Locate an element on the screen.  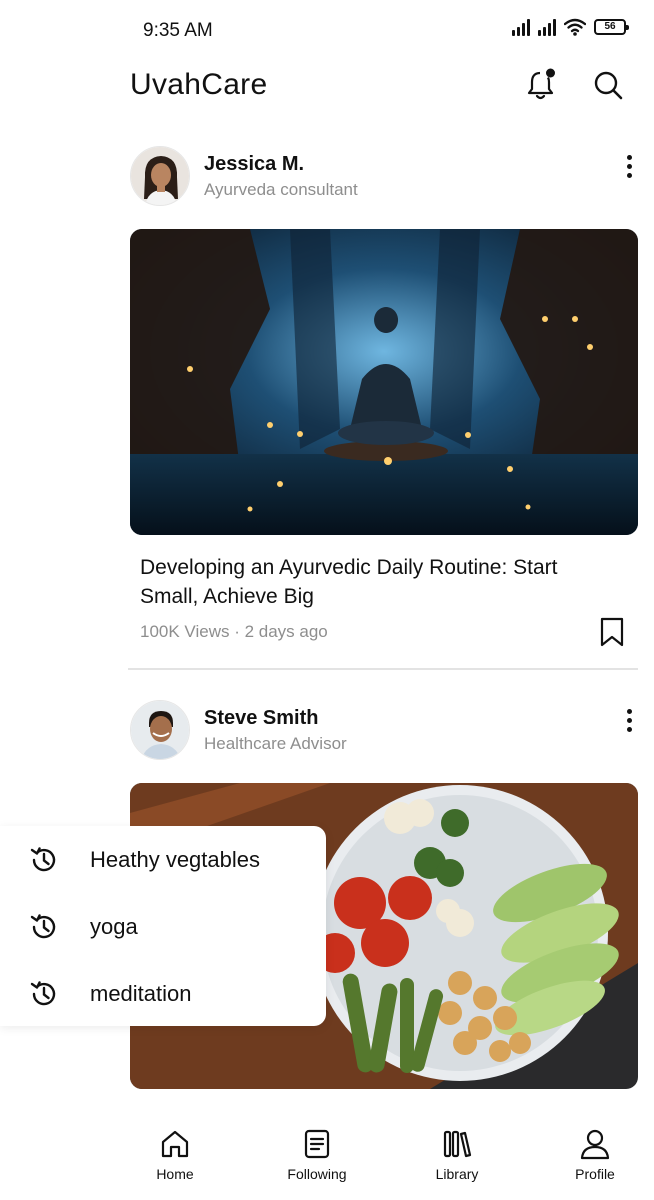
bookmark-icon is located at coordinates (612, 632).